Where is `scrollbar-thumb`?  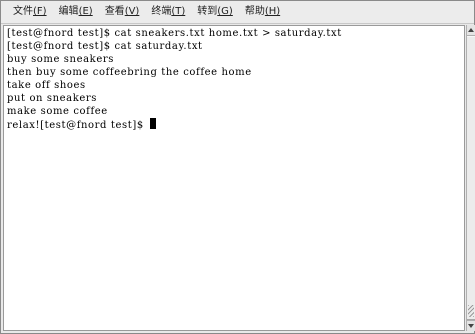 scrollbar-thumb is located at coordinates (471, 178).